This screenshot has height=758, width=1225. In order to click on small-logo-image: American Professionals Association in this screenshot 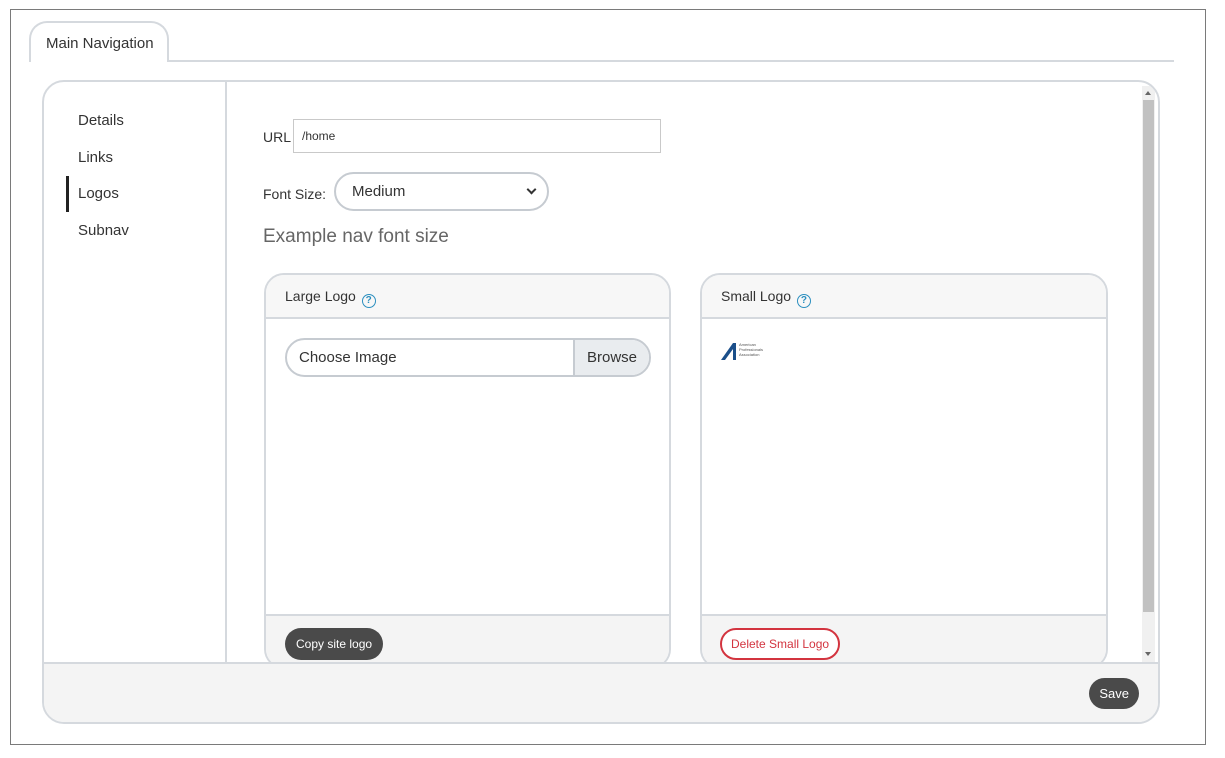, I will do `click(751, 352)`.